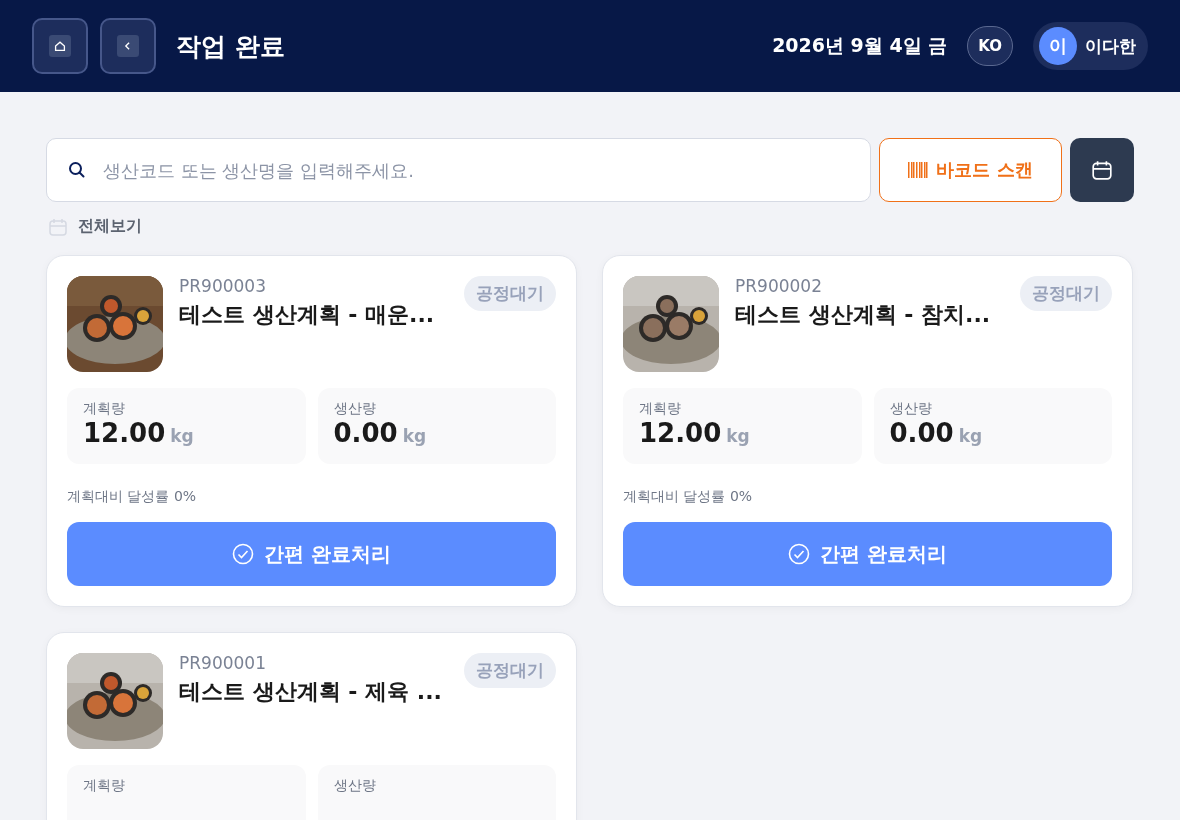  Describe the element at coordinates (223, 663) in the screenshot. I see `production-code: PR900001` at that location.